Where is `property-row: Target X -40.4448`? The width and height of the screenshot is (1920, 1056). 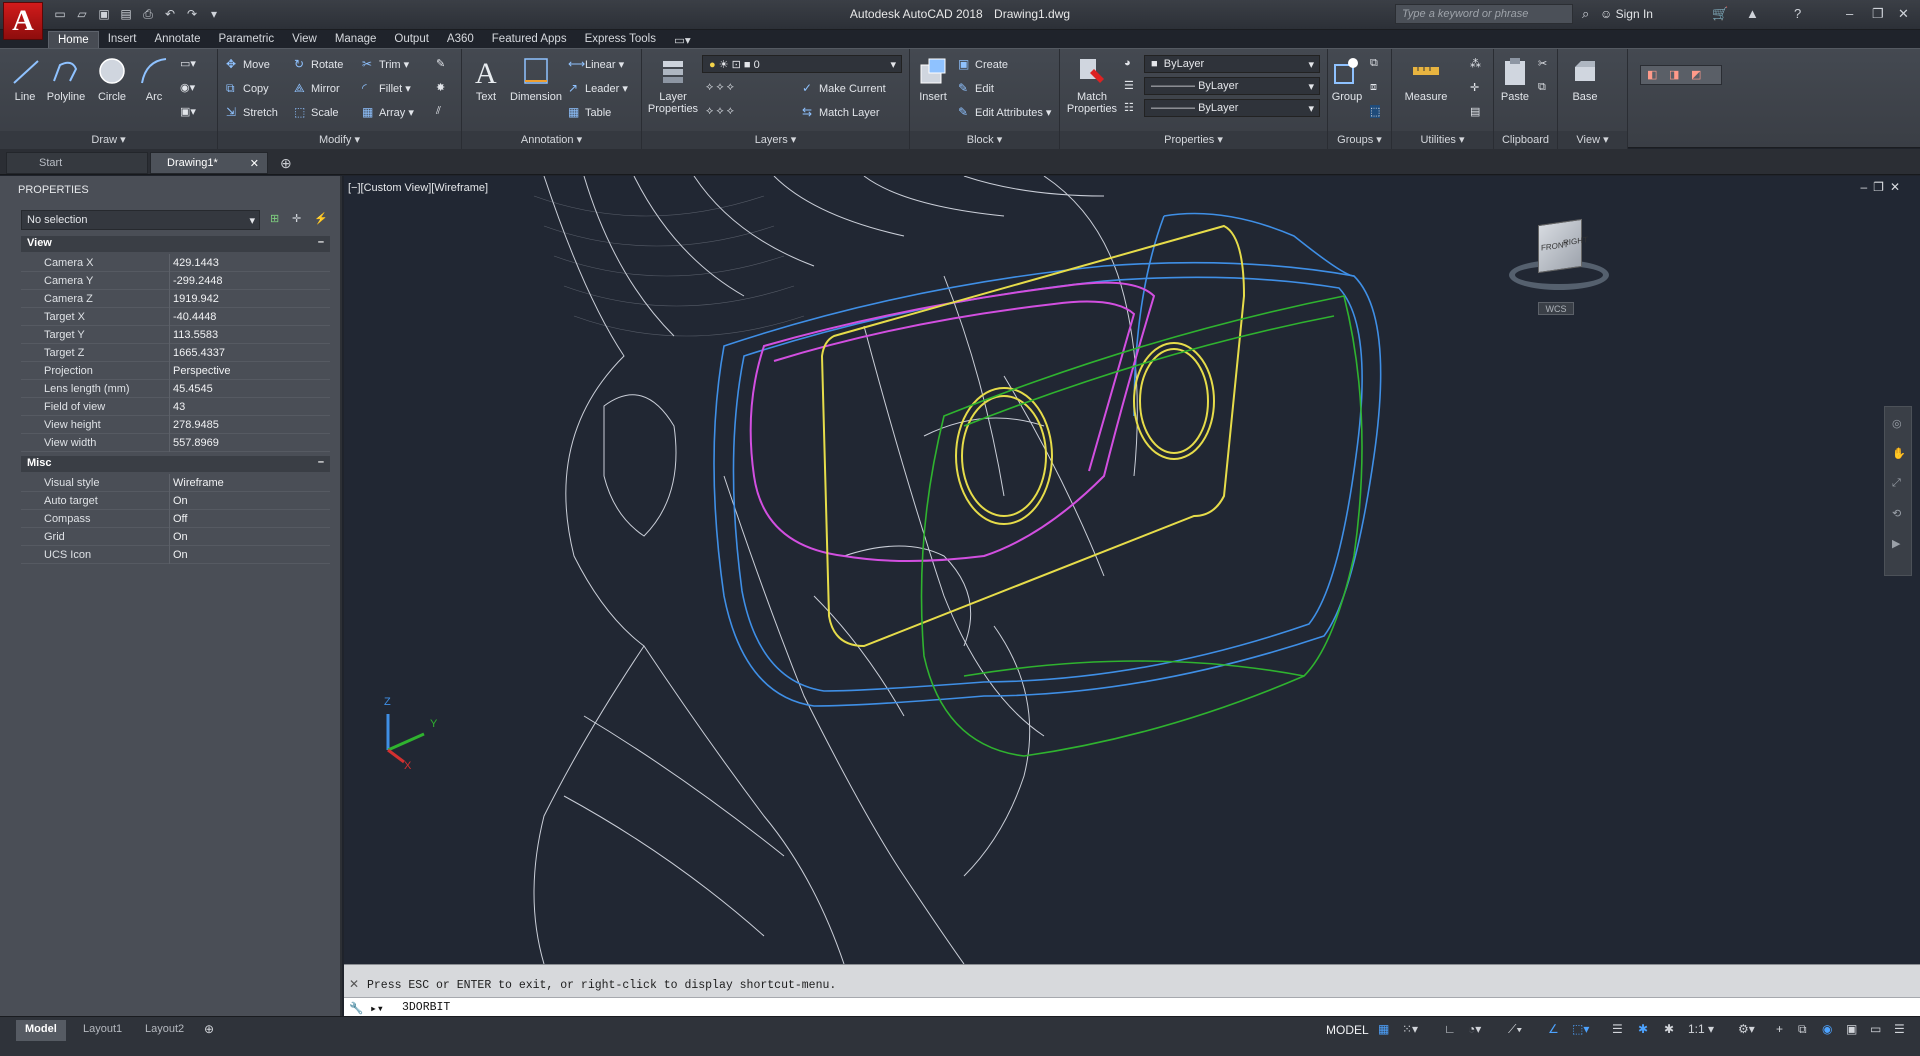 property-row: Target X -40.4448 is located at coordinates (175, 317).